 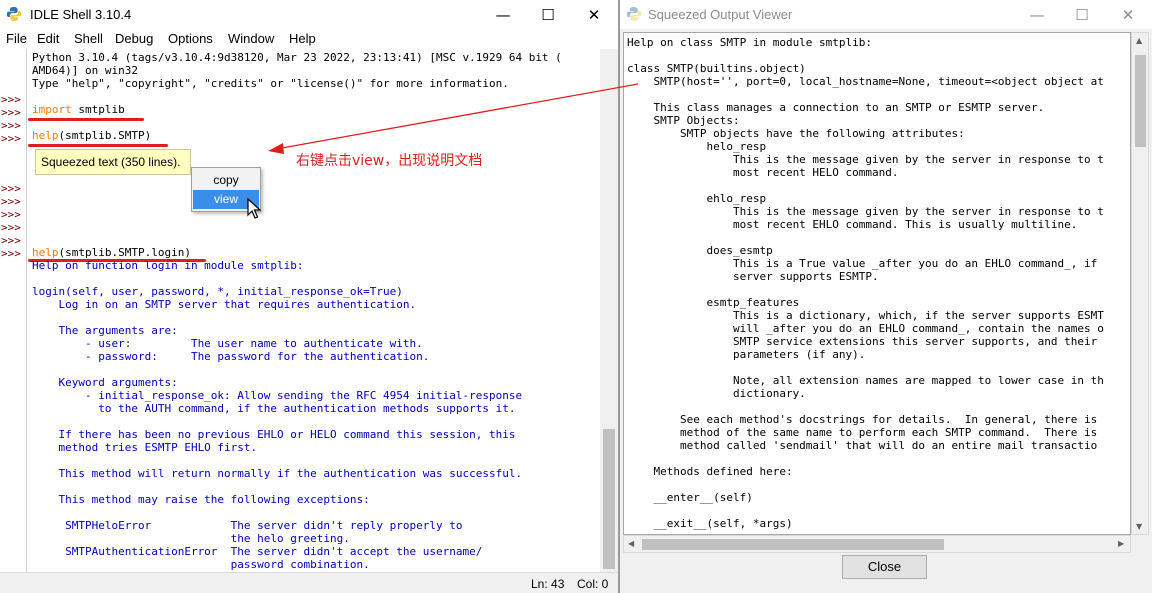 What do you see at coordinates (548, 584) in the screenshot?
I see `status-line: Ln: 43` at bounding box center [548, 584].